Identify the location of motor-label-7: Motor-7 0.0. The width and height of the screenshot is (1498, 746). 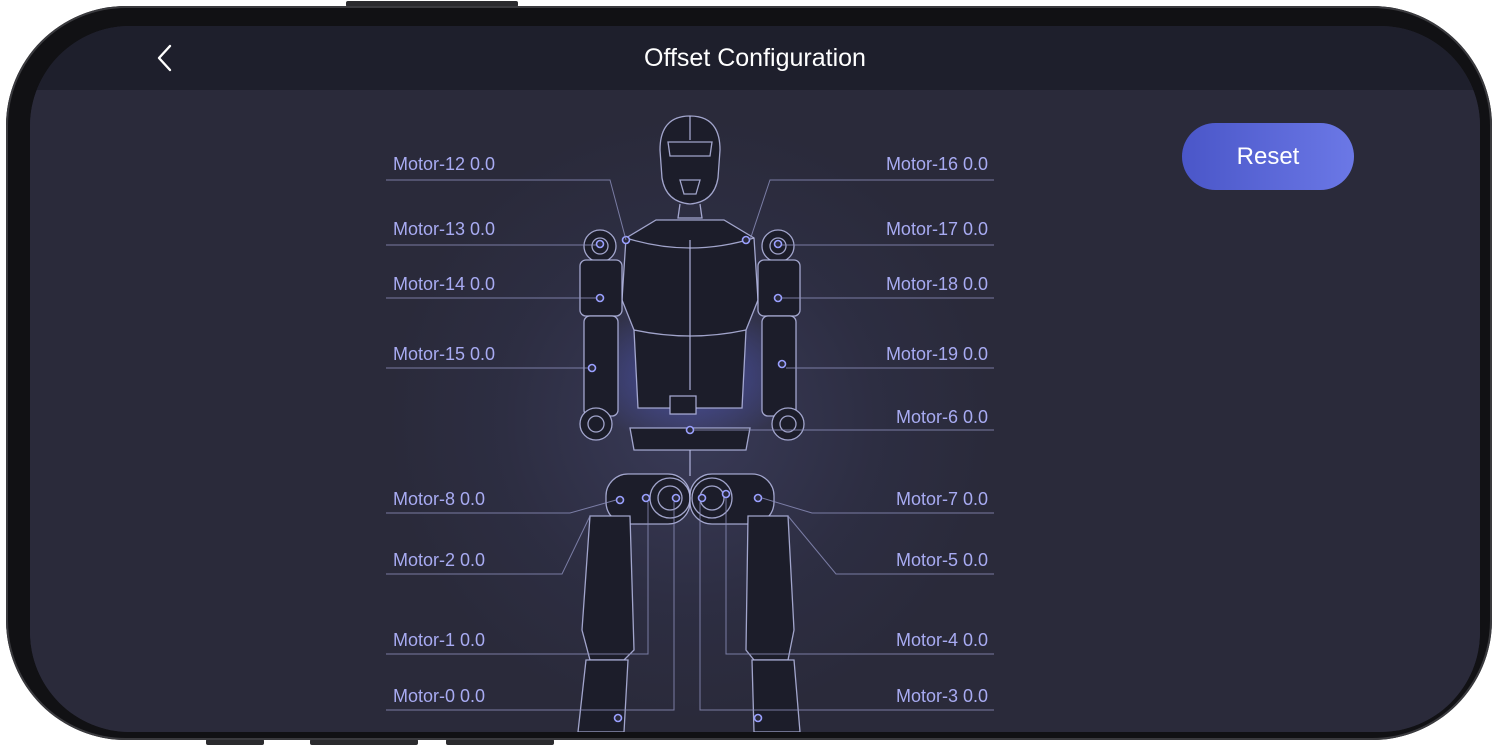
(942, 499).